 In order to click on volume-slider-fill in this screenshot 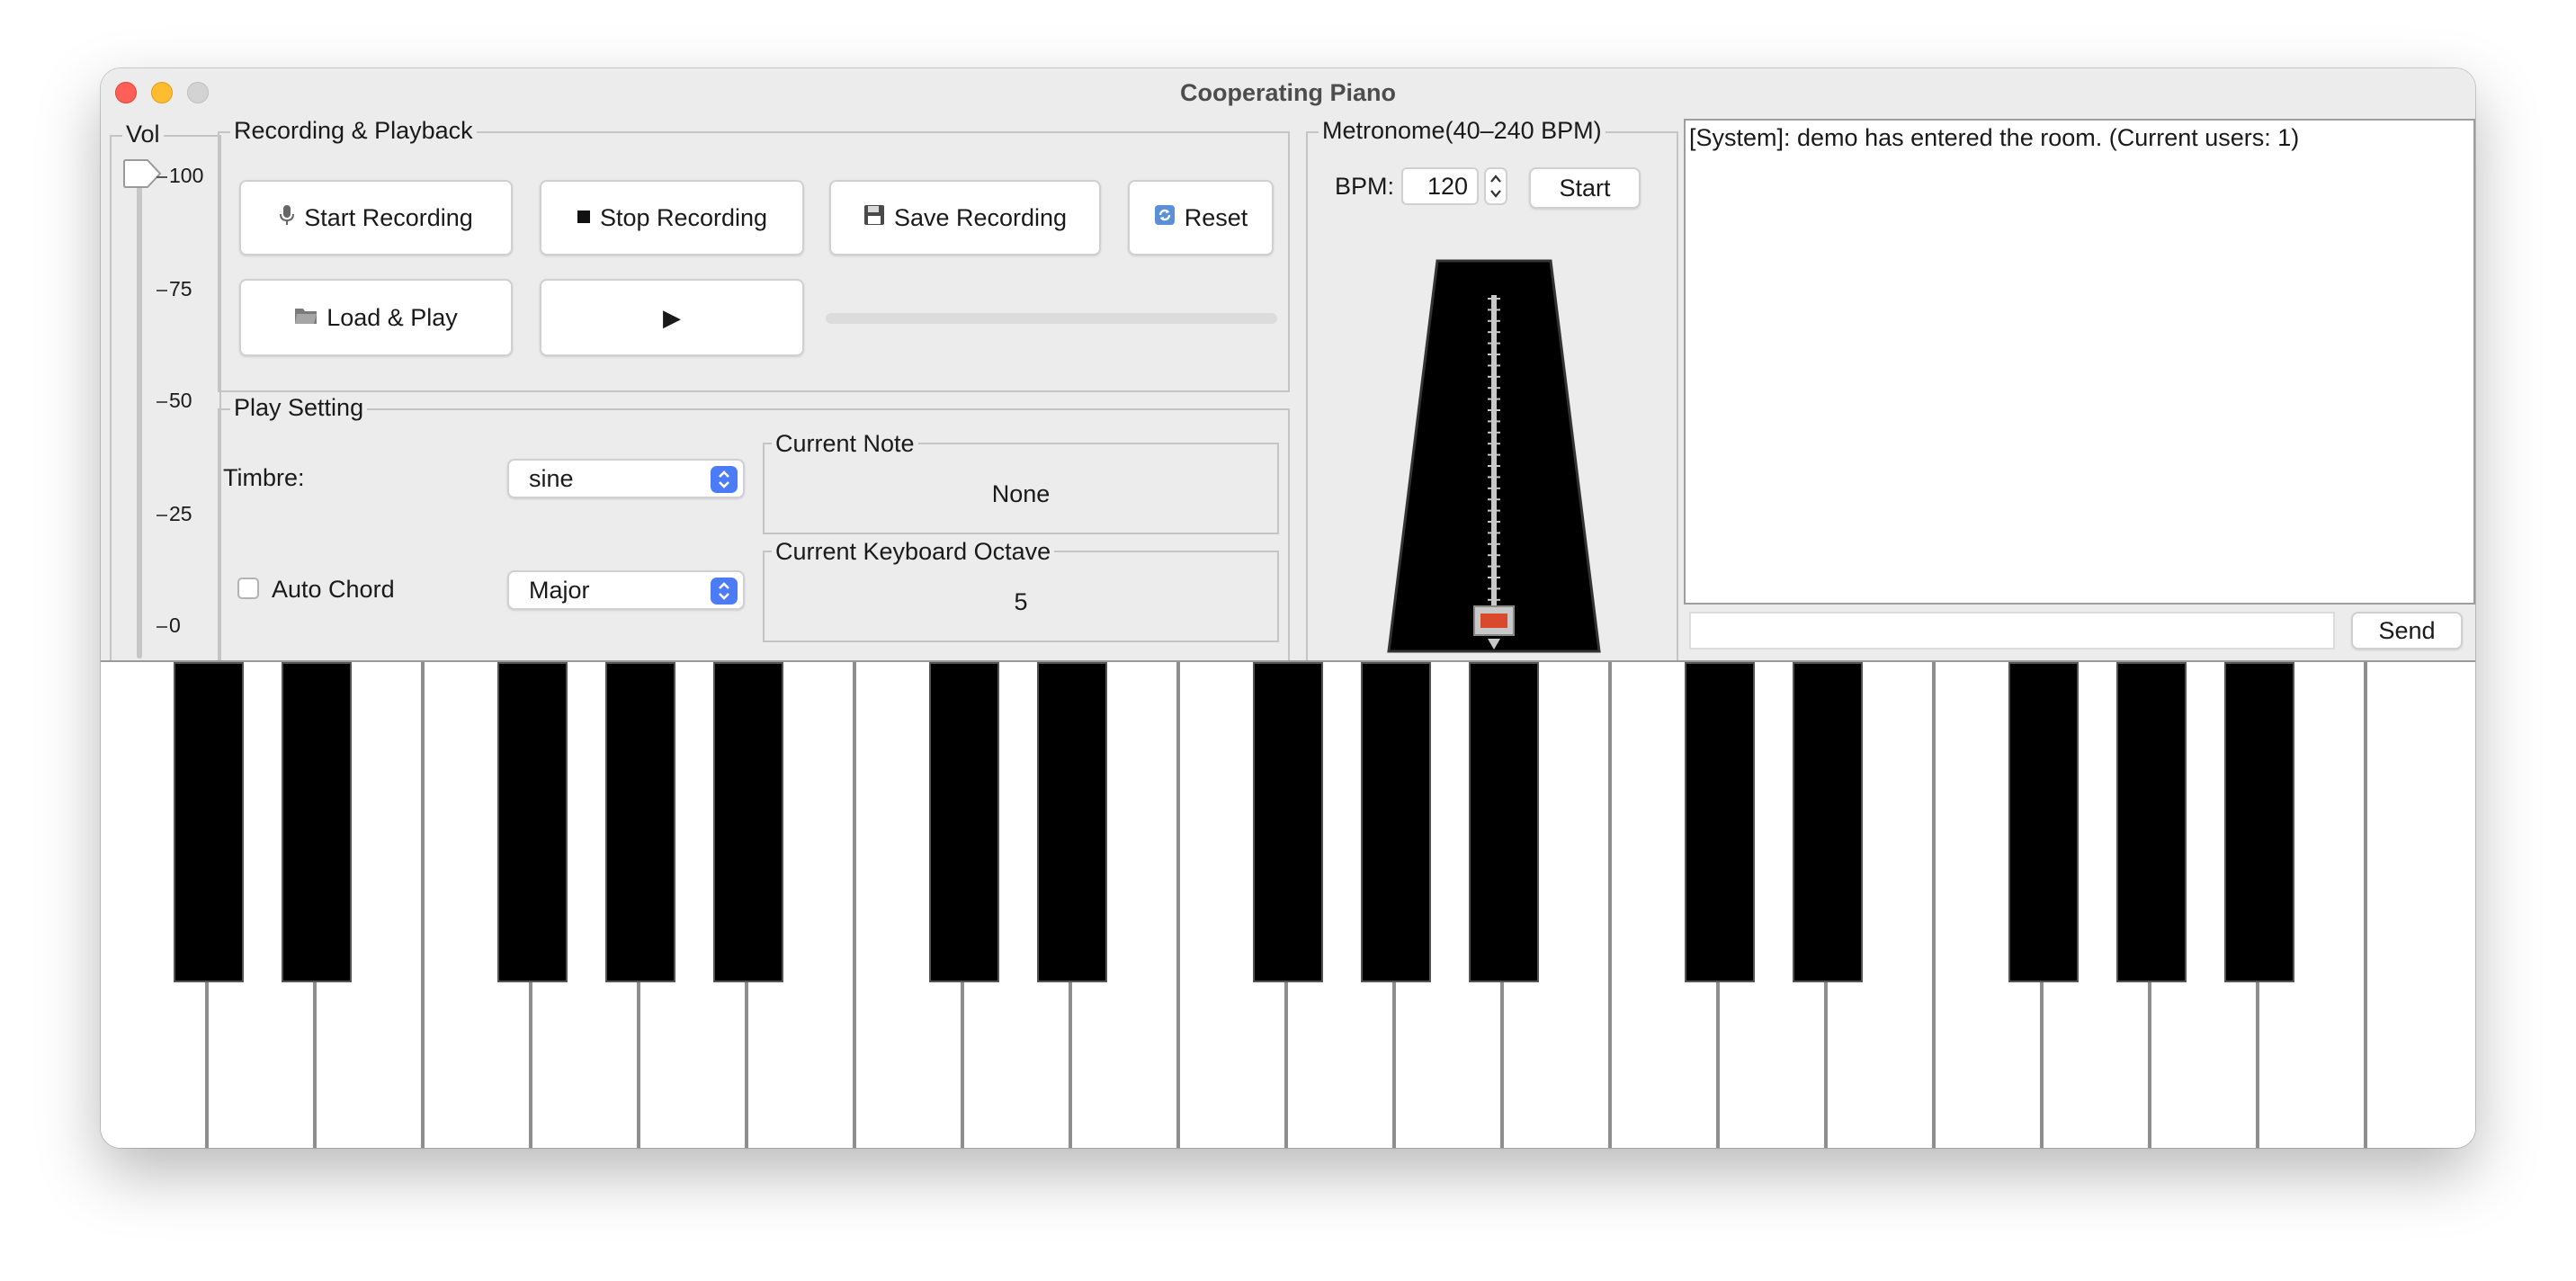, I will do `click(139, 410)`.